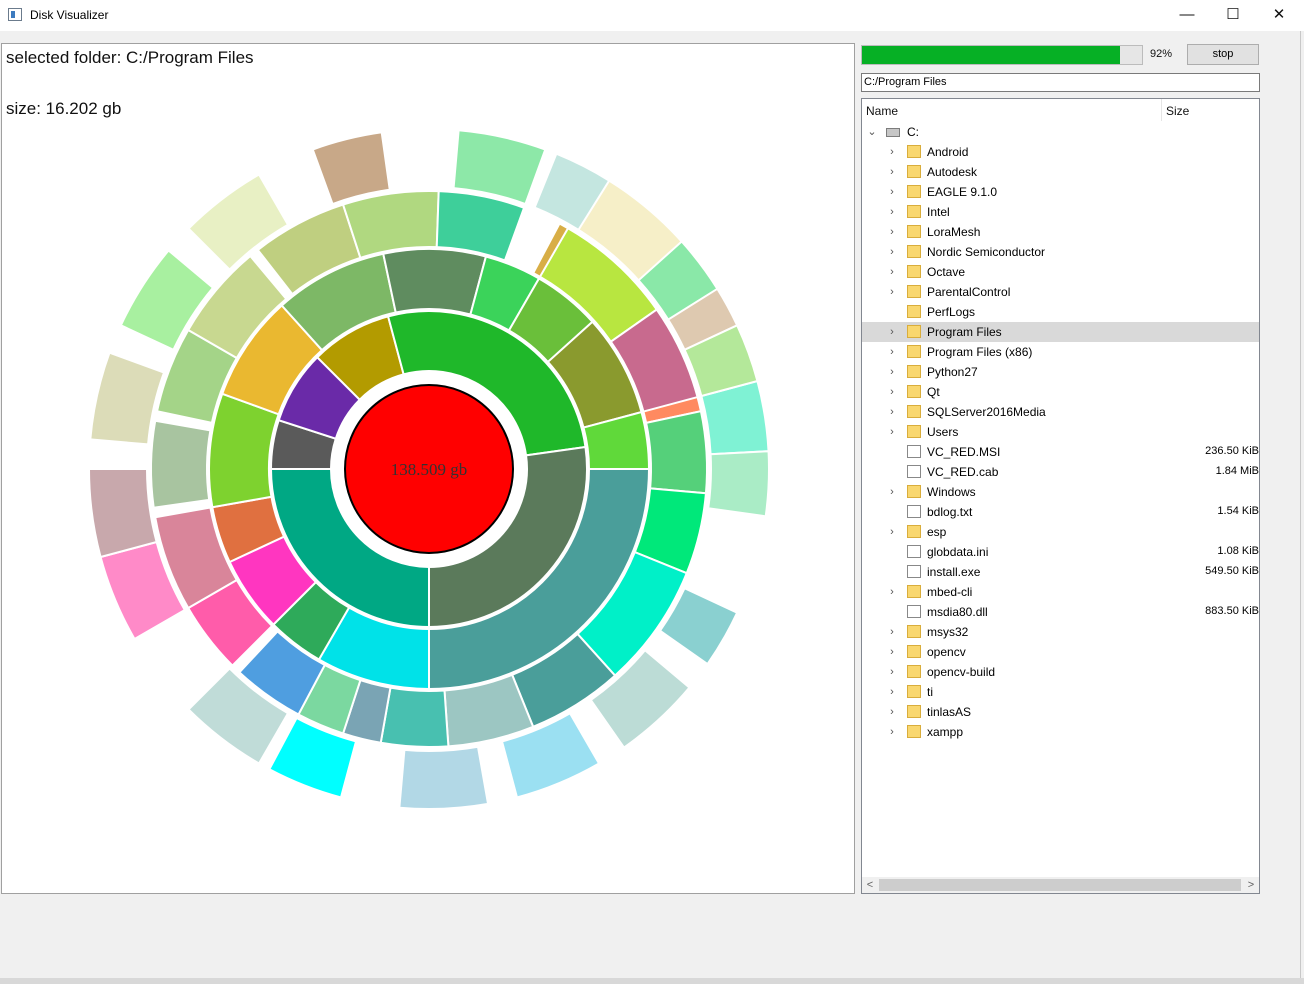  What do you see at coordinates (1060, 192) in the screenshot?
I see `tree-row: › EAGLE 9.1.0` at bounding box center [1060, 192].